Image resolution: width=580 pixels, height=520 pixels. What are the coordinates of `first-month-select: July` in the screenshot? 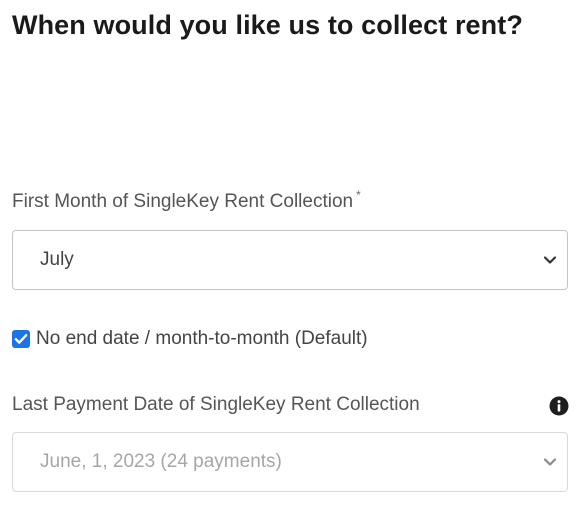 It's located at (290, 260).